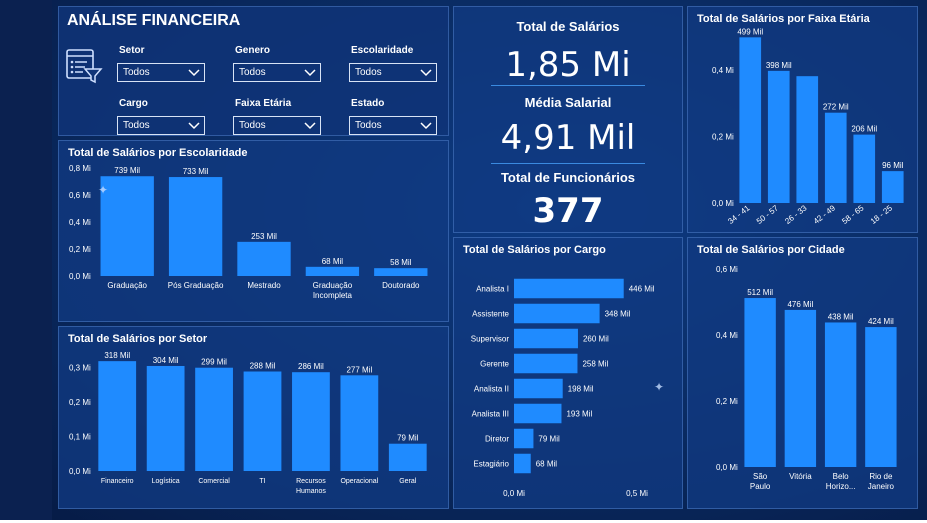  Describe the element at coordinates (568, 138) in the screenshot. I see `kpi-media-salarial-value: 4,91 Mil` at that location.